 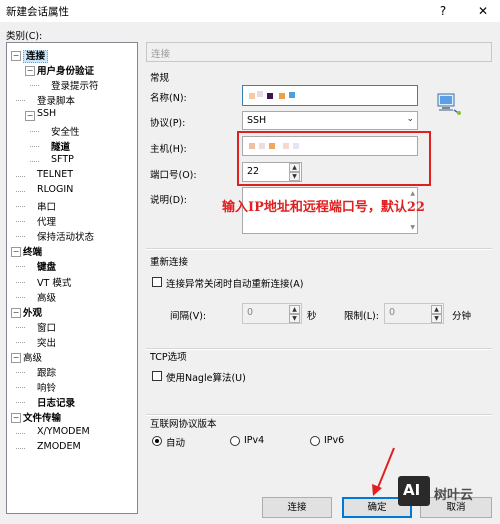 I want to click on tree-item: SFTP, so click(x=62, y=159).